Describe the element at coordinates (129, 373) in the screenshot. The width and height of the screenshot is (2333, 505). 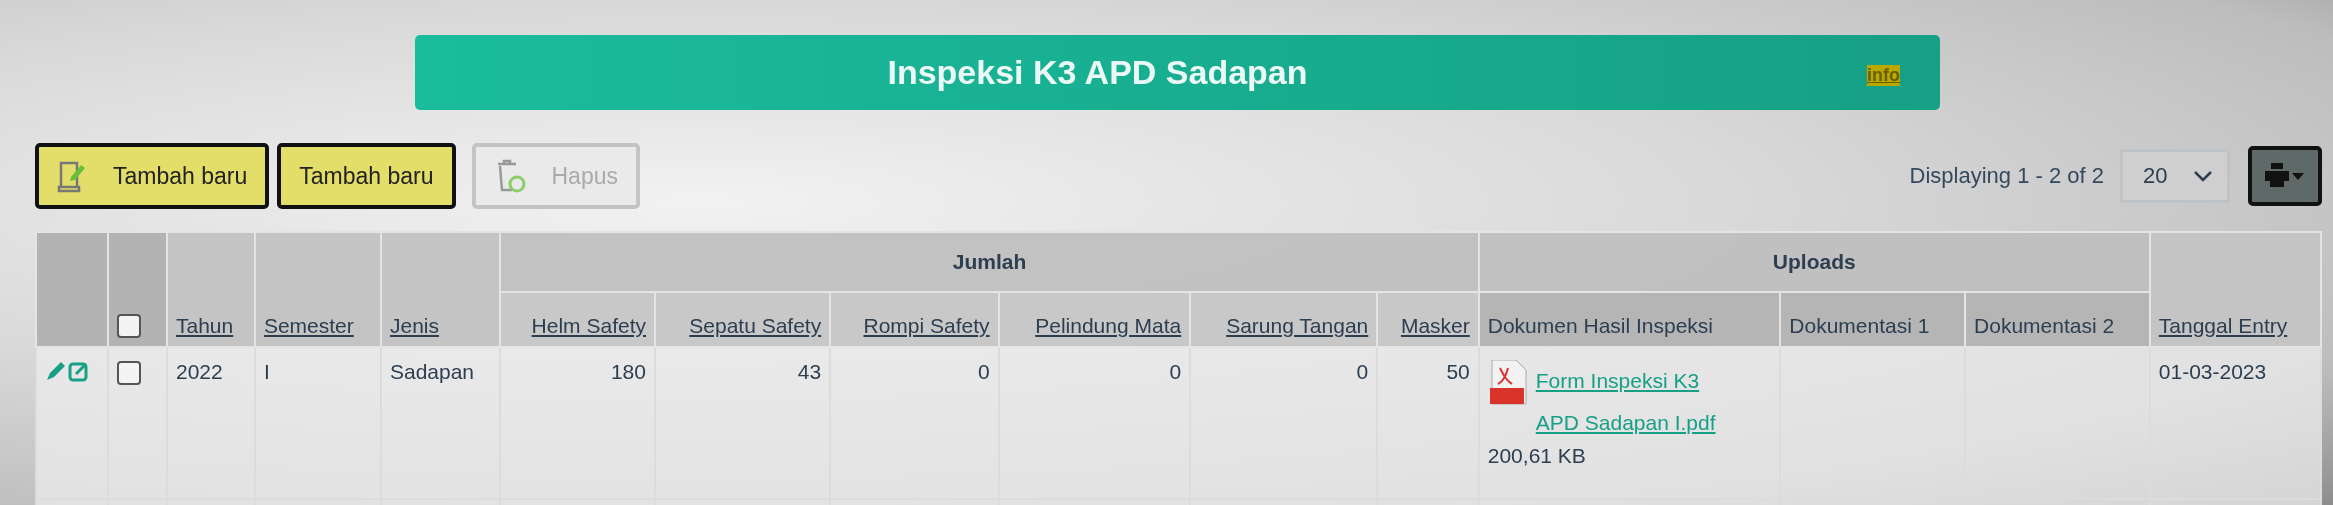
I see `row-checkbox` at that location.